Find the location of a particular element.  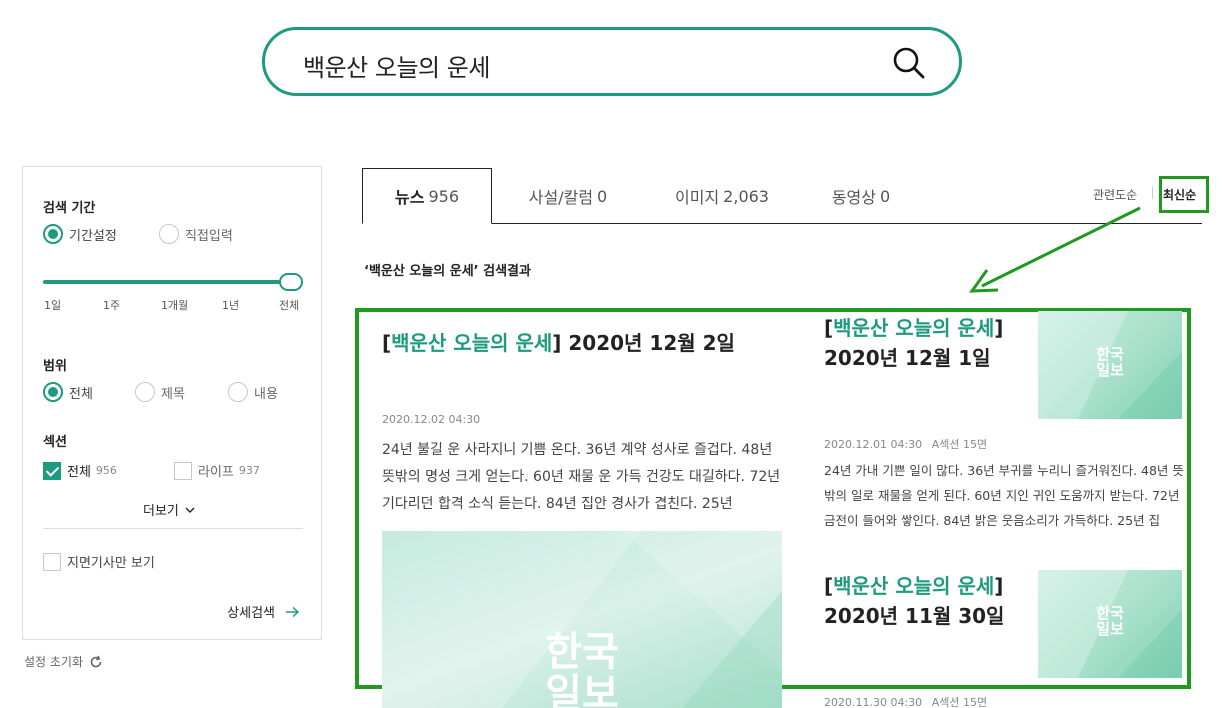

search-bar: 백운산 오늘의 운세 is located at coordinates (612, 61).